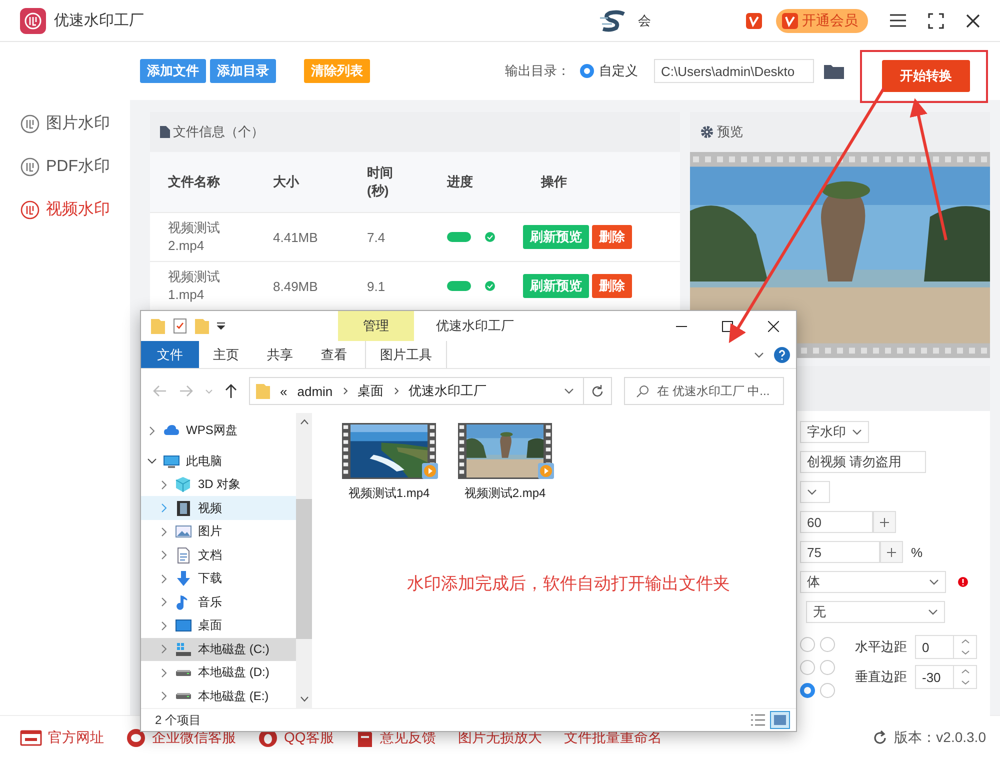 This screenshot has height=760, width=1000. Describe the element at coordinates (644, 21) in the screenshot. I see `member-text: 会` at that location.